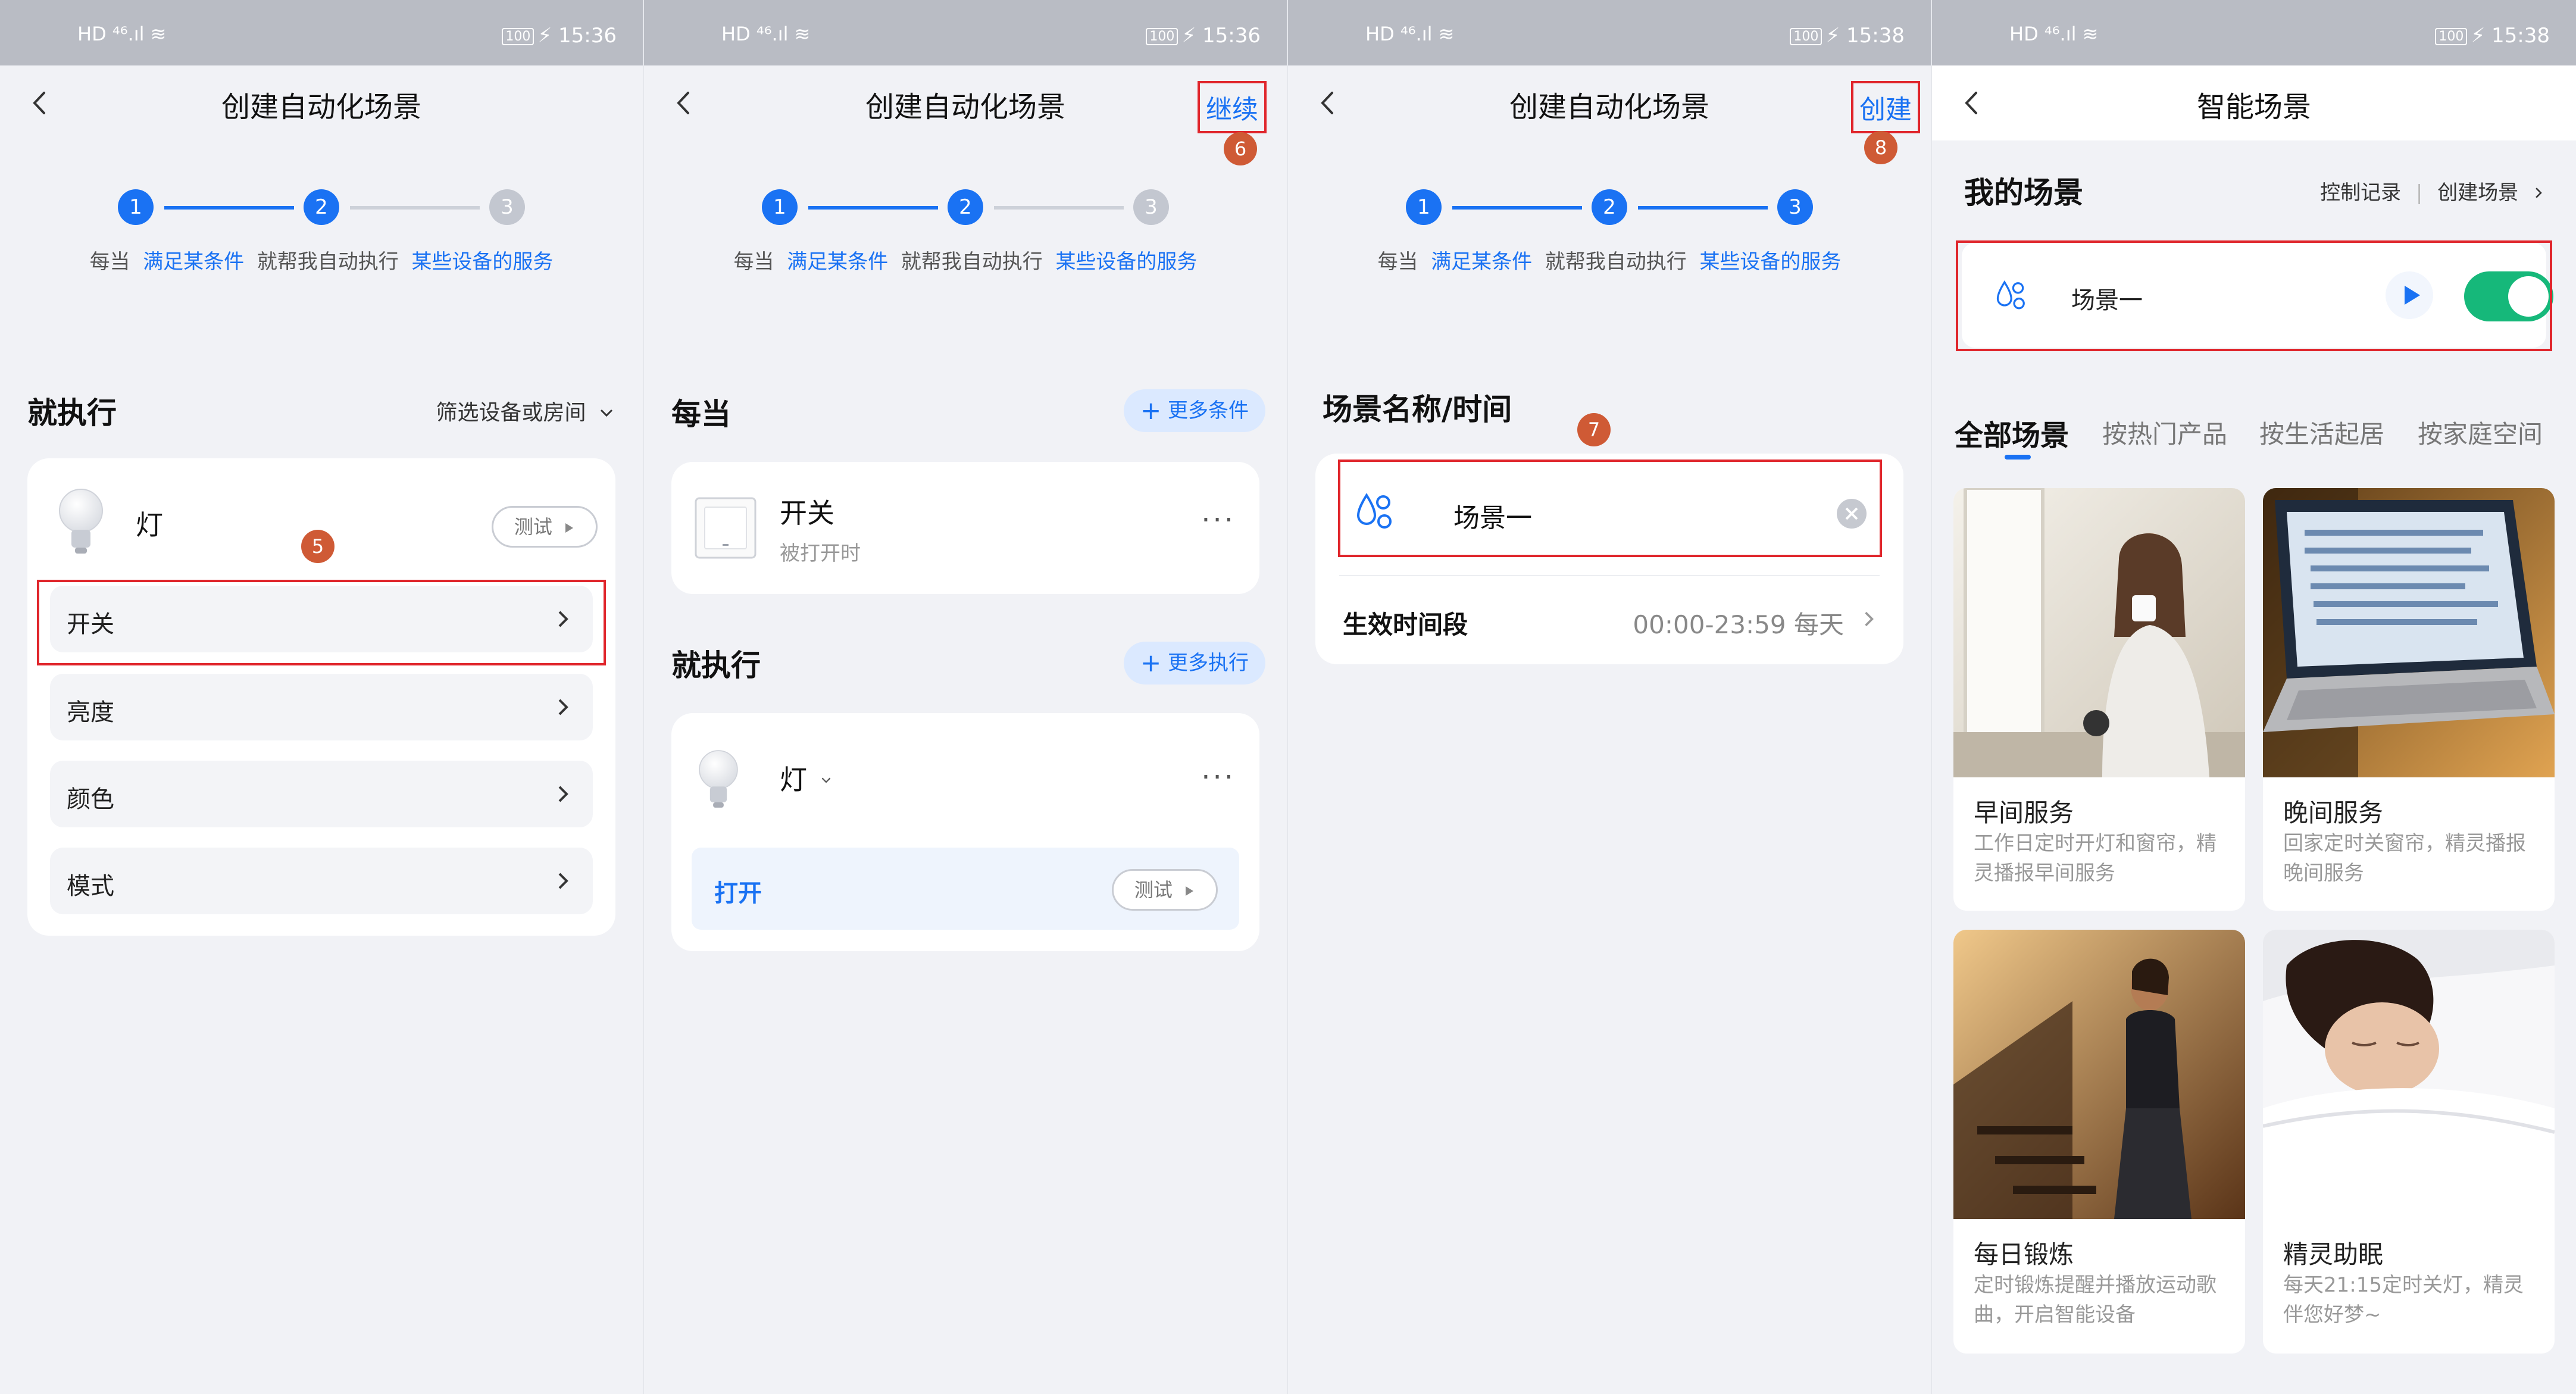  Describe the element at coordinates (525, 411) in the screenshot. I see `filter-dropdown: 筛选设备或房间` at that location.